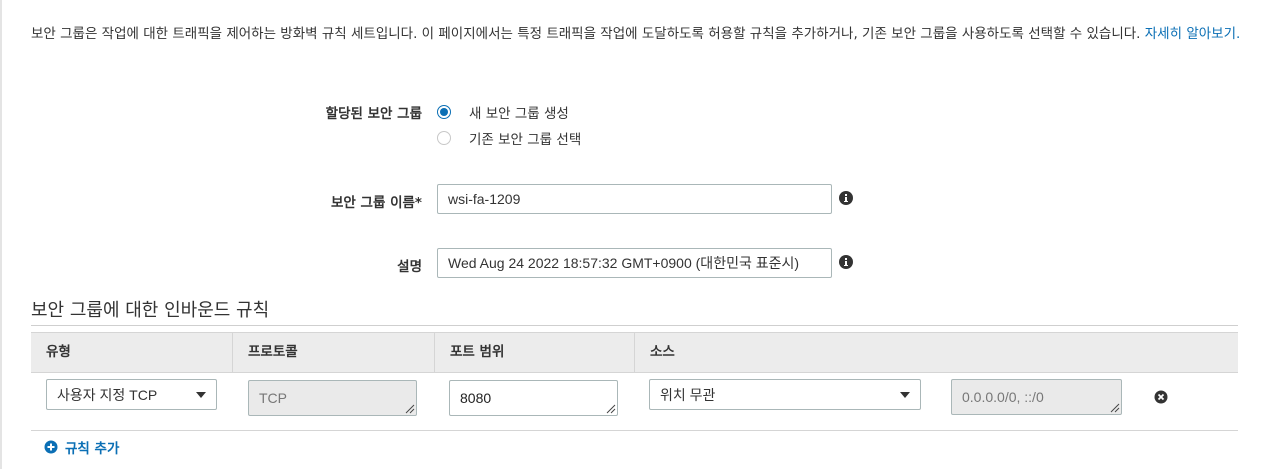 This screenshot has width=1267, height=469. I want to click on description-label: 설명, so click(409, 267).